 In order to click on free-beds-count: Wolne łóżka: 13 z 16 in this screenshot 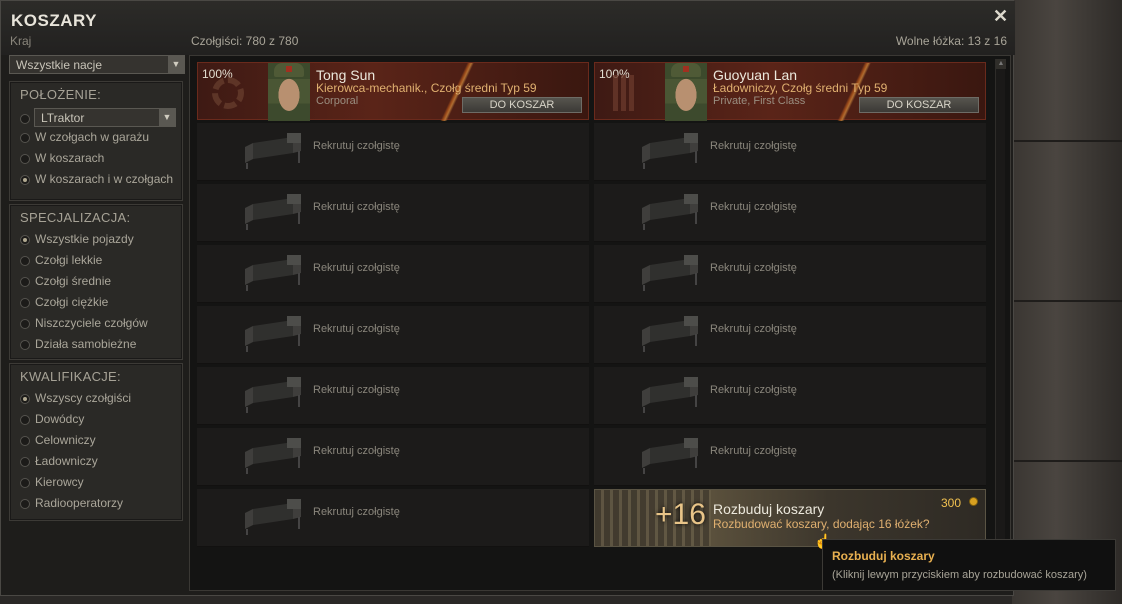, I will do `click(951, 41)`.